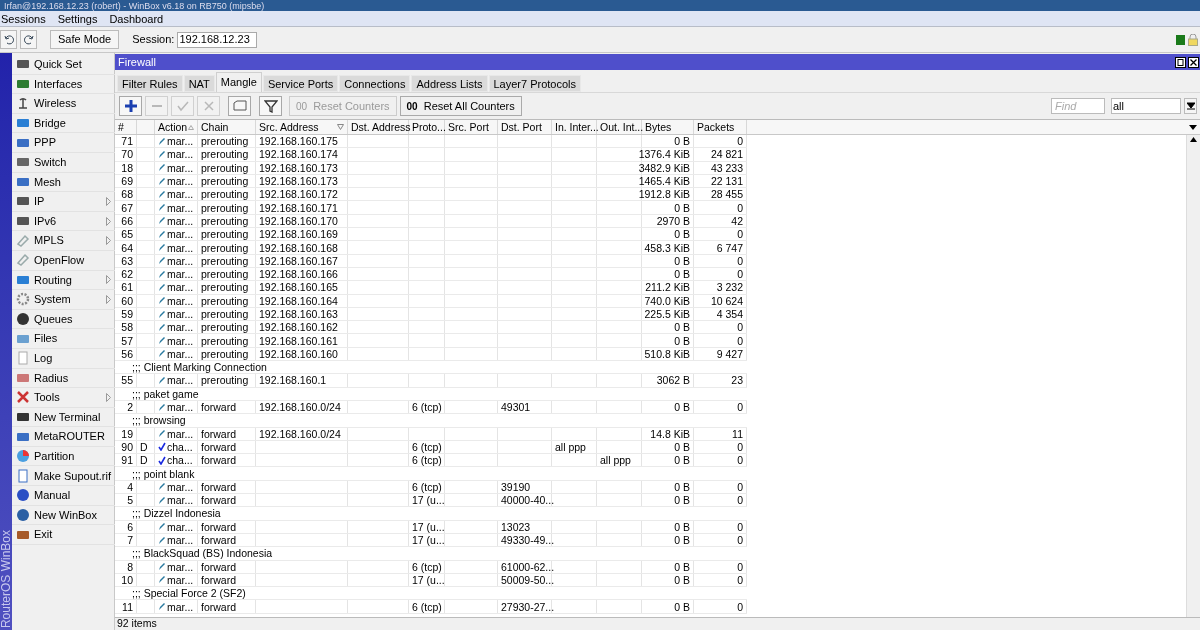  I want to click on table-row: 18 mar... prerouting 192.168.160.173 3482.9 KiB 43 233, so click(431, 168).